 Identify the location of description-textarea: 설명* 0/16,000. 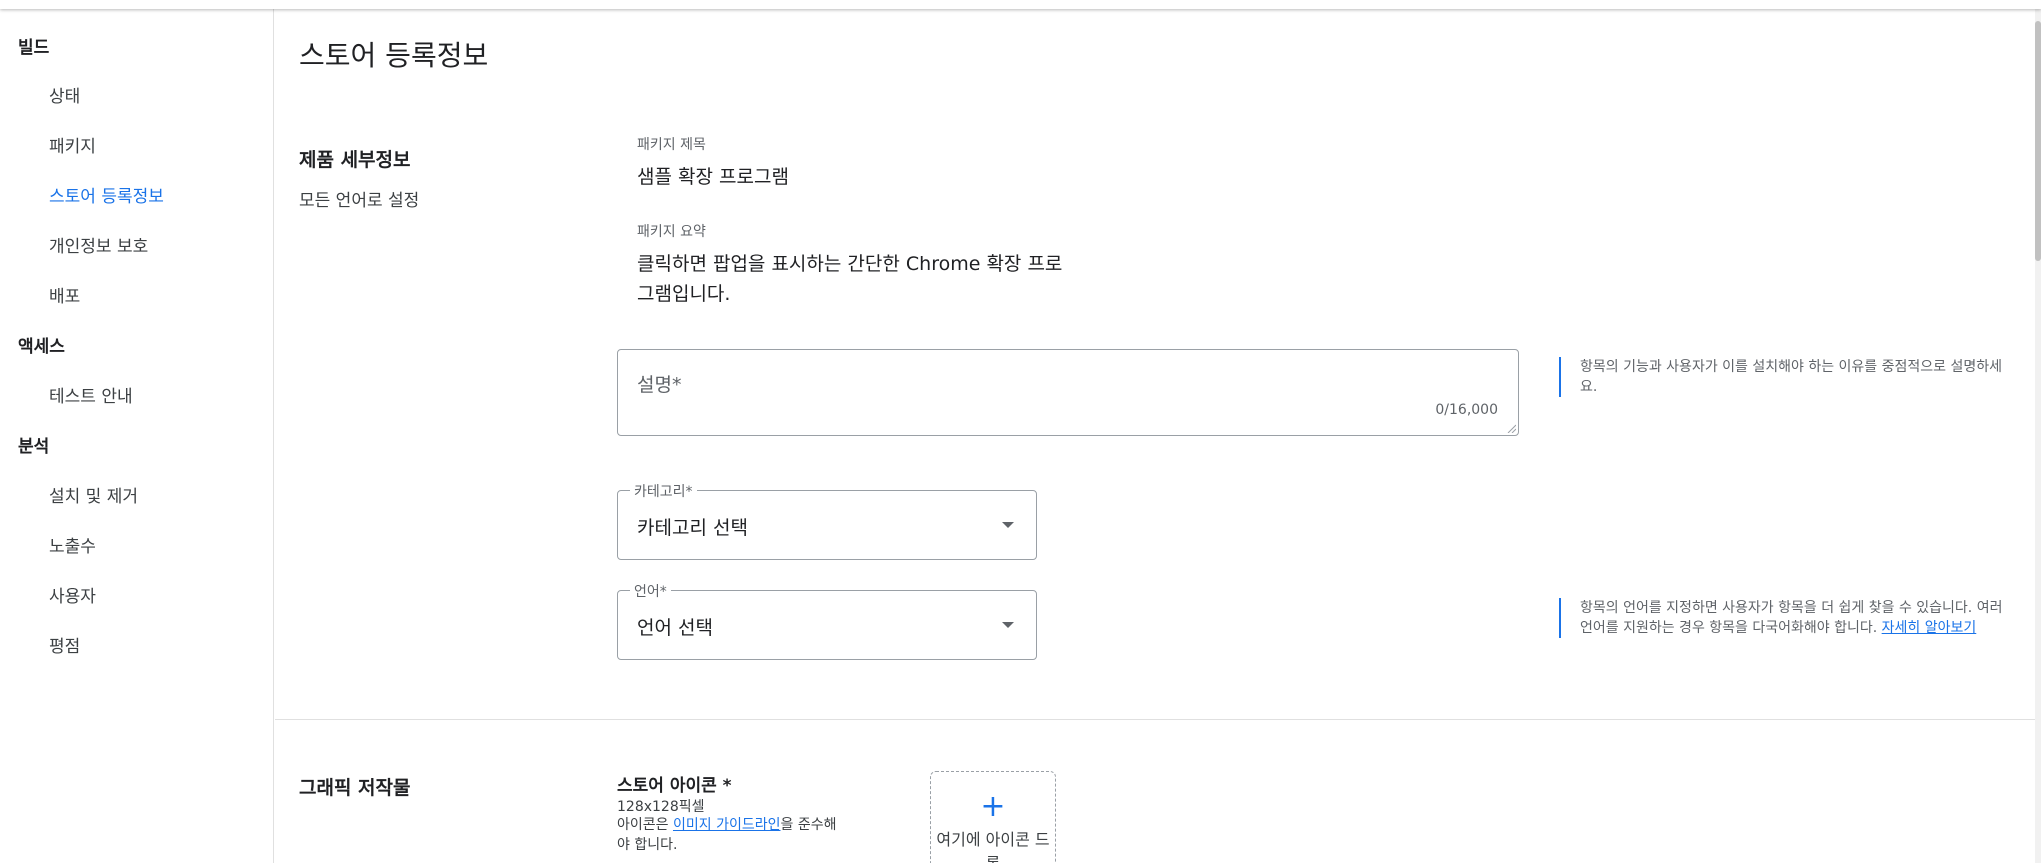
(1068, 392).